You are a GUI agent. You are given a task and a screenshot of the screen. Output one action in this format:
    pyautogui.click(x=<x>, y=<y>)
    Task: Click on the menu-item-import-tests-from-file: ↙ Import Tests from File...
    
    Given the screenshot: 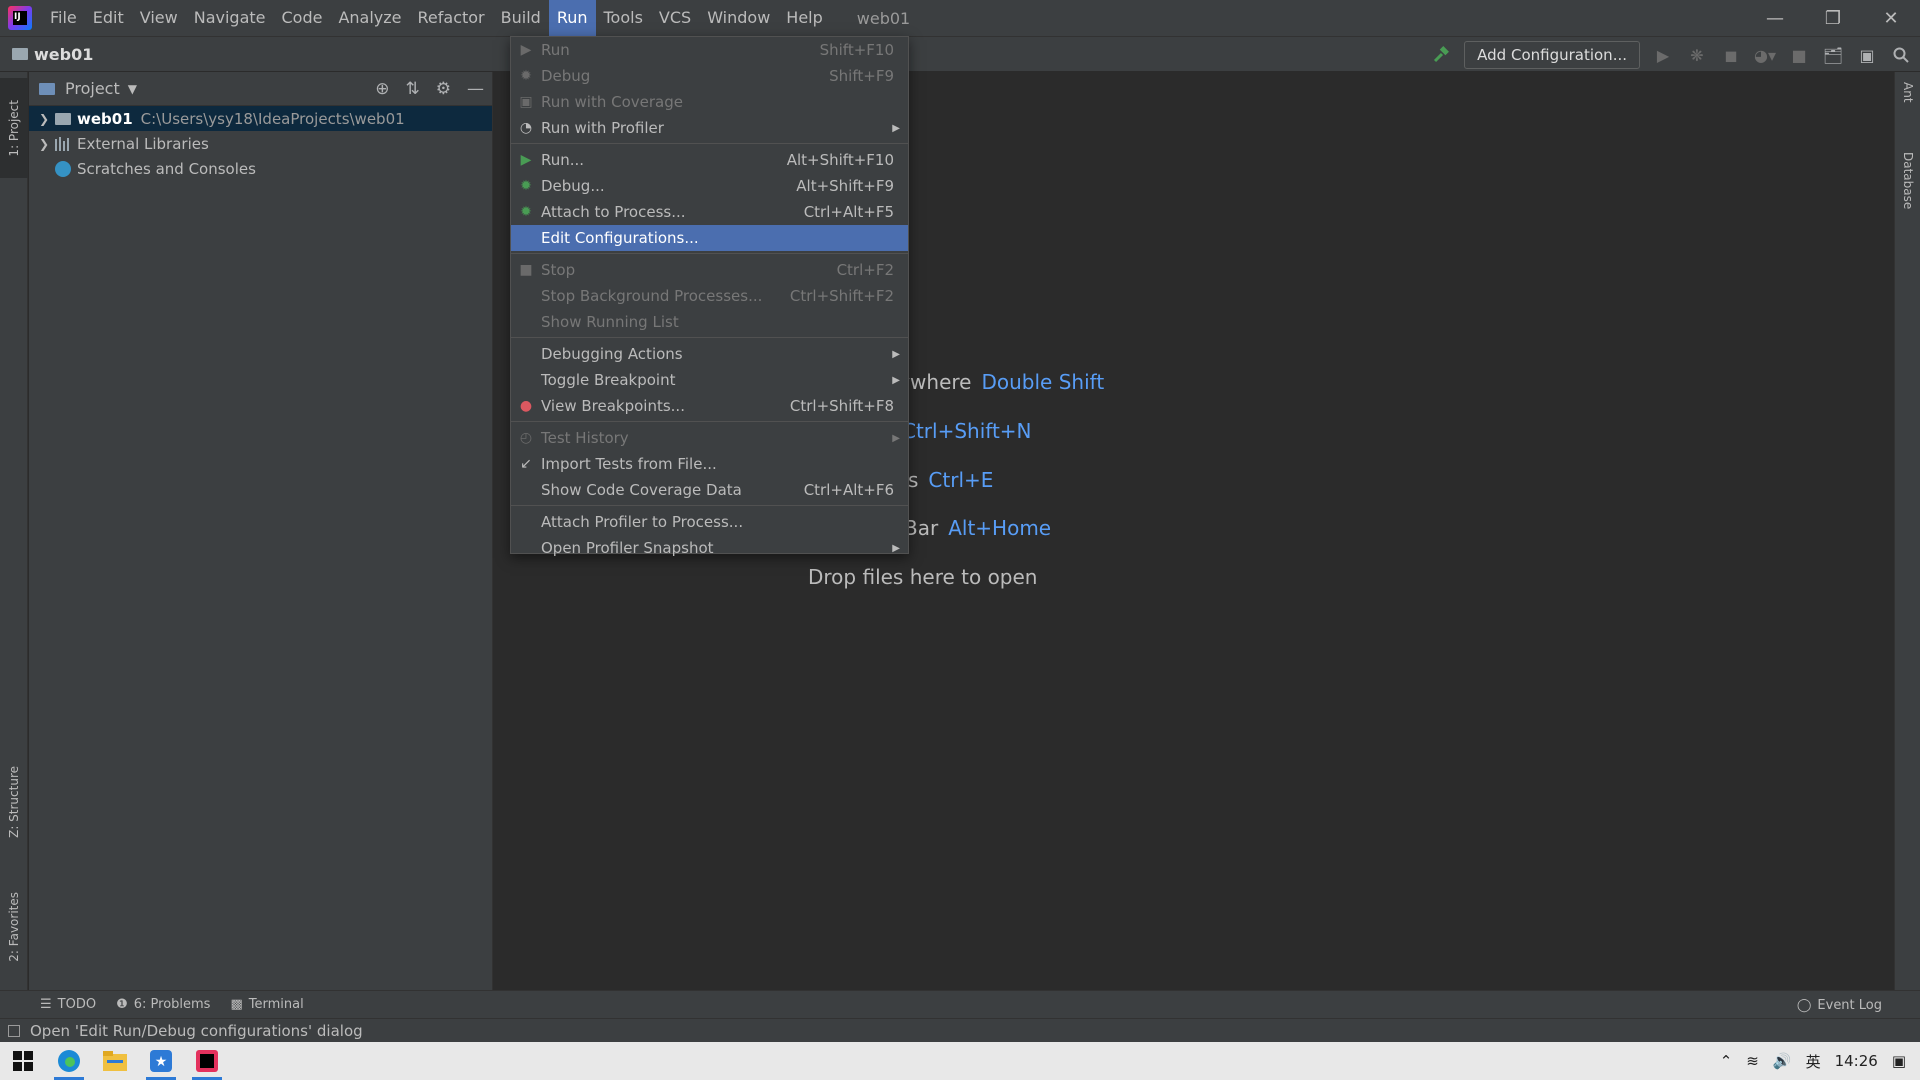 What is the action you would take?
    pyautogui.click(x=709, y=464)
    